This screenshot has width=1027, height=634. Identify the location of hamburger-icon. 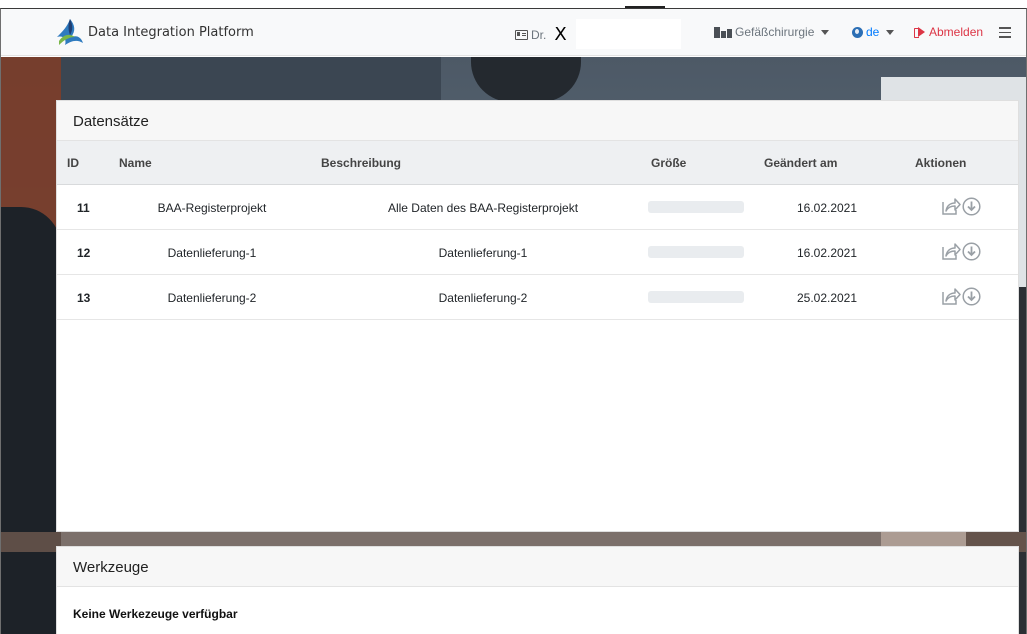
(1005, 32).